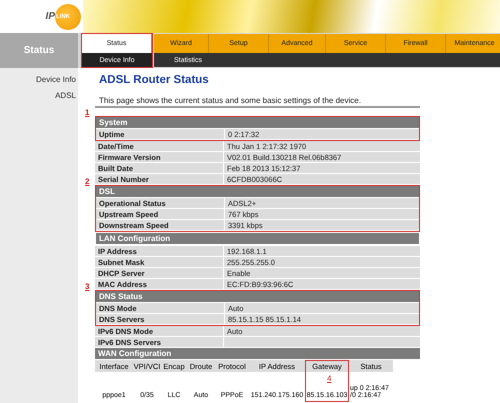 The width and height of the screenshot is (500, 403). I want to click on logo-text: IP, so click(50, 16).